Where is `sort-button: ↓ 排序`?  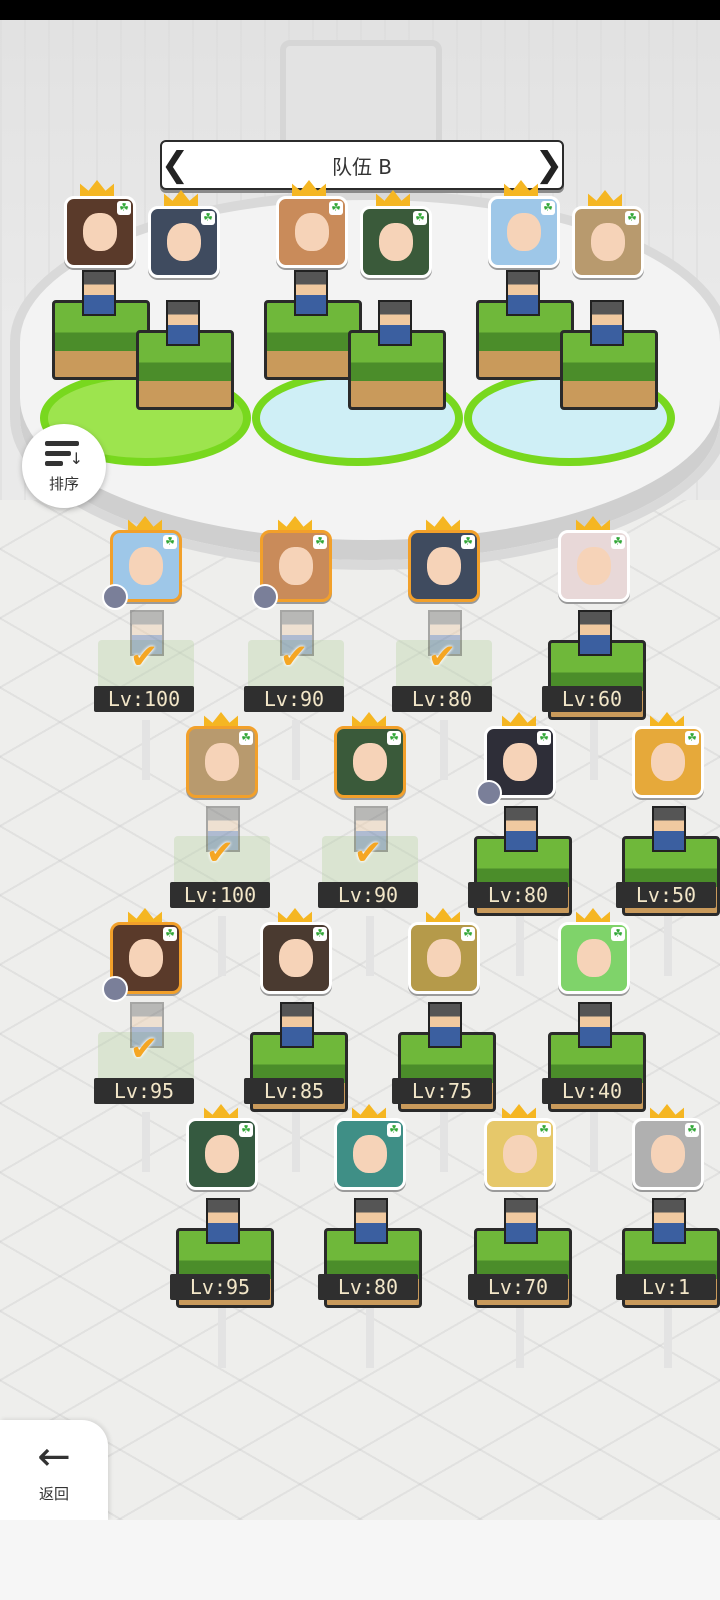
sort-button: ↓ 排序 is located at coordinates (64, 466).